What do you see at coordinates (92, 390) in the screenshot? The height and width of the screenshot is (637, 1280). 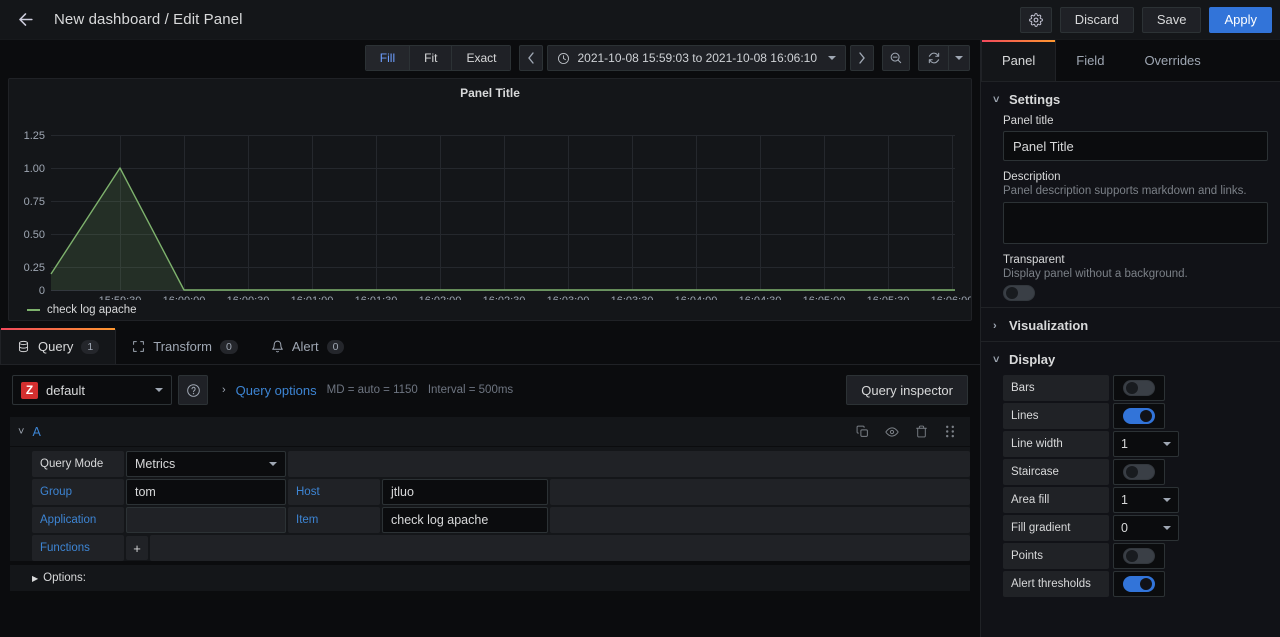 I see `datasource-picker: Z default` at bounding box center [92, 390].